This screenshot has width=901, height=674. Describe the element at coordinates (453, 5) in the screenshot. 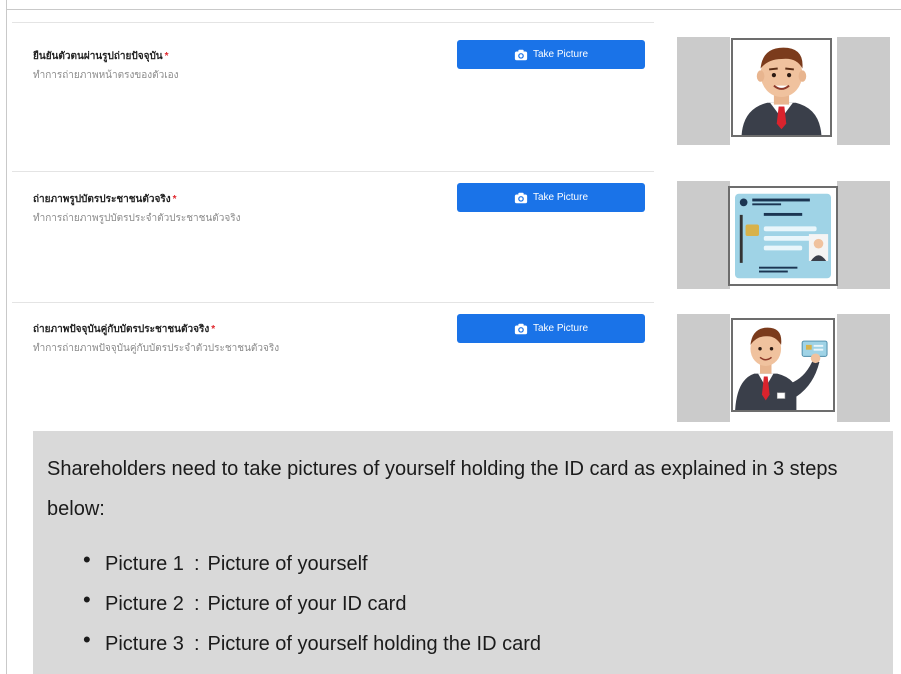

I see `frame-top-border` at that location.